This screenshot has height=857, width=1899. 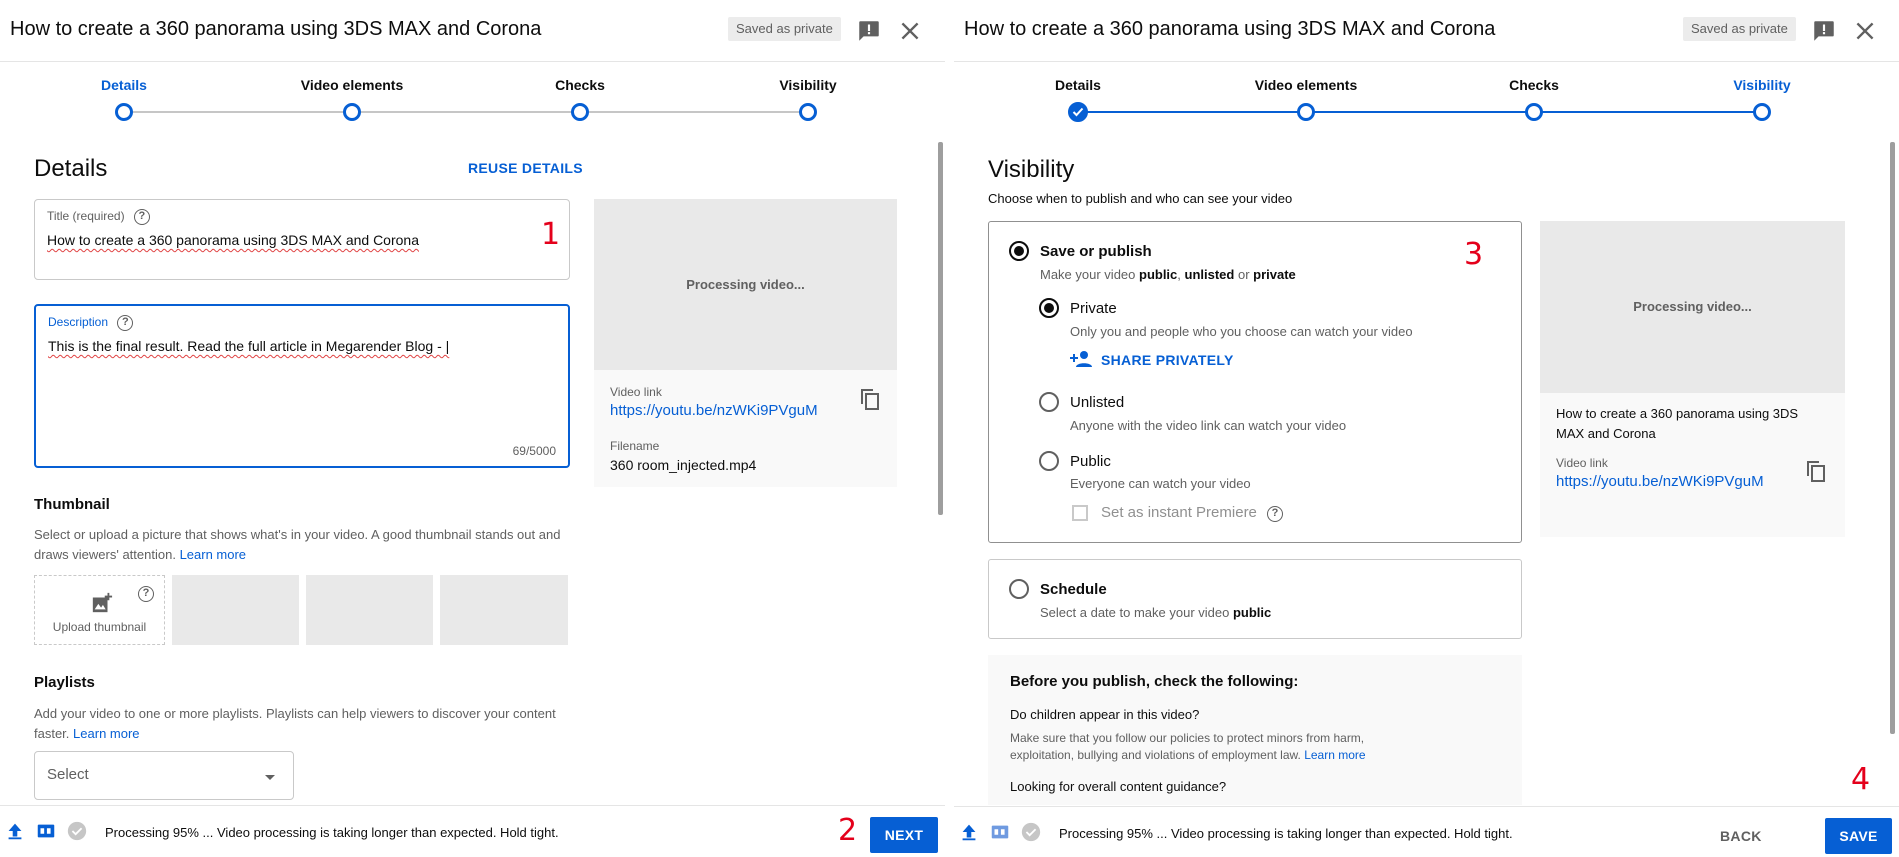 I want to click on reuse-details-button: REUSE DETAILS, so click(x=525, y=168).